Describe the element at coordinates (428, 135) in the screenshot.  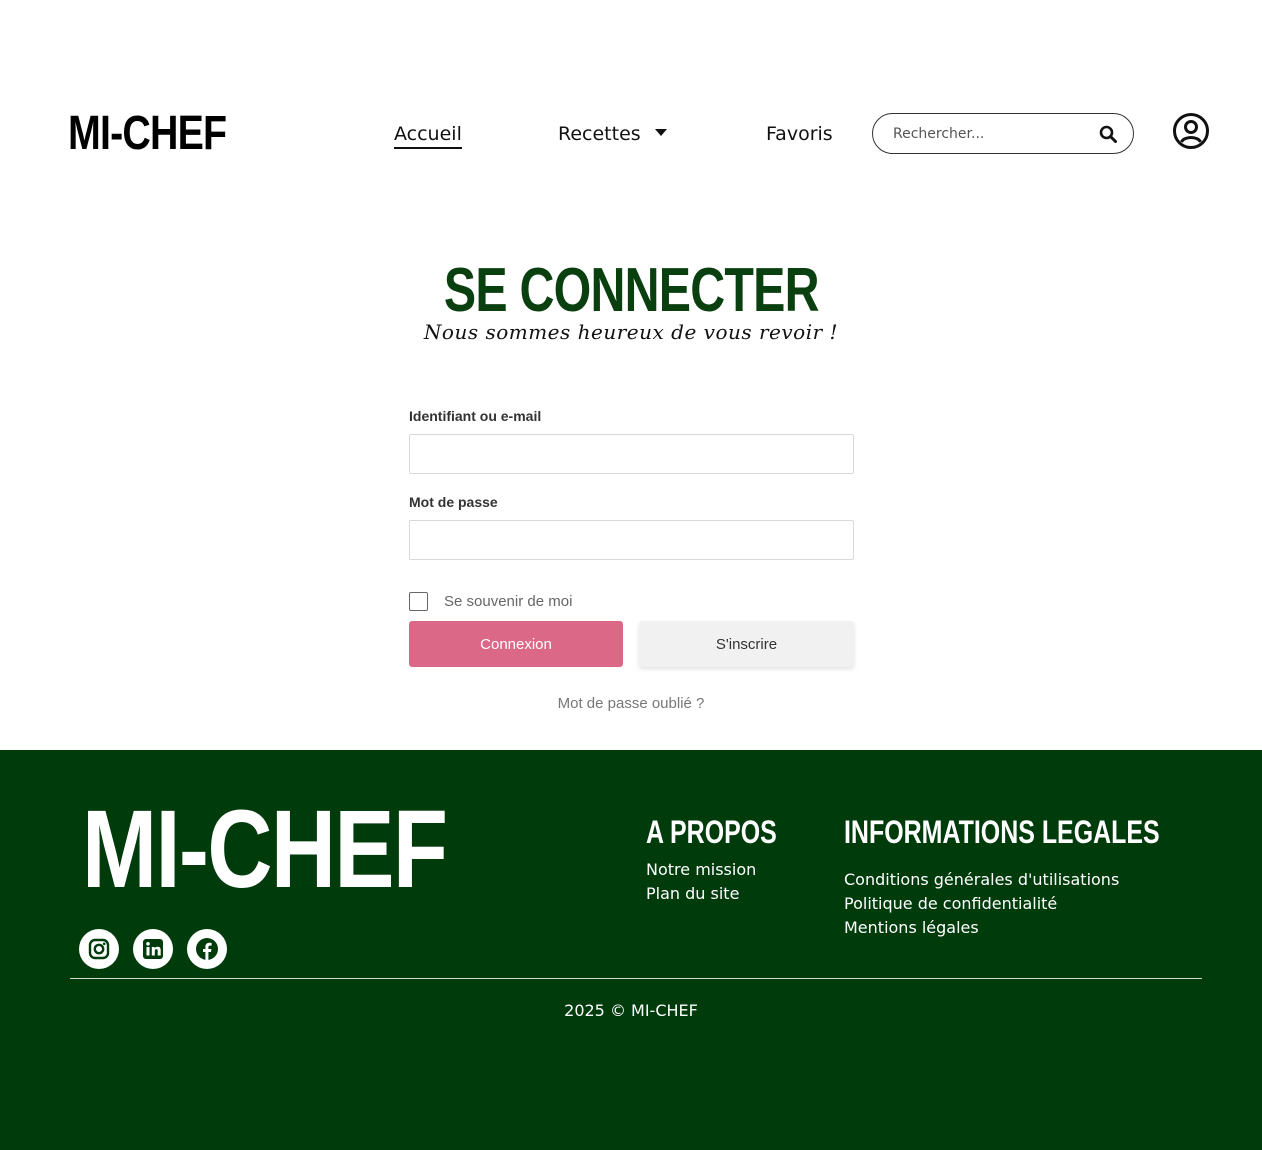
I see `nav-accueil: Accueil` at that location.